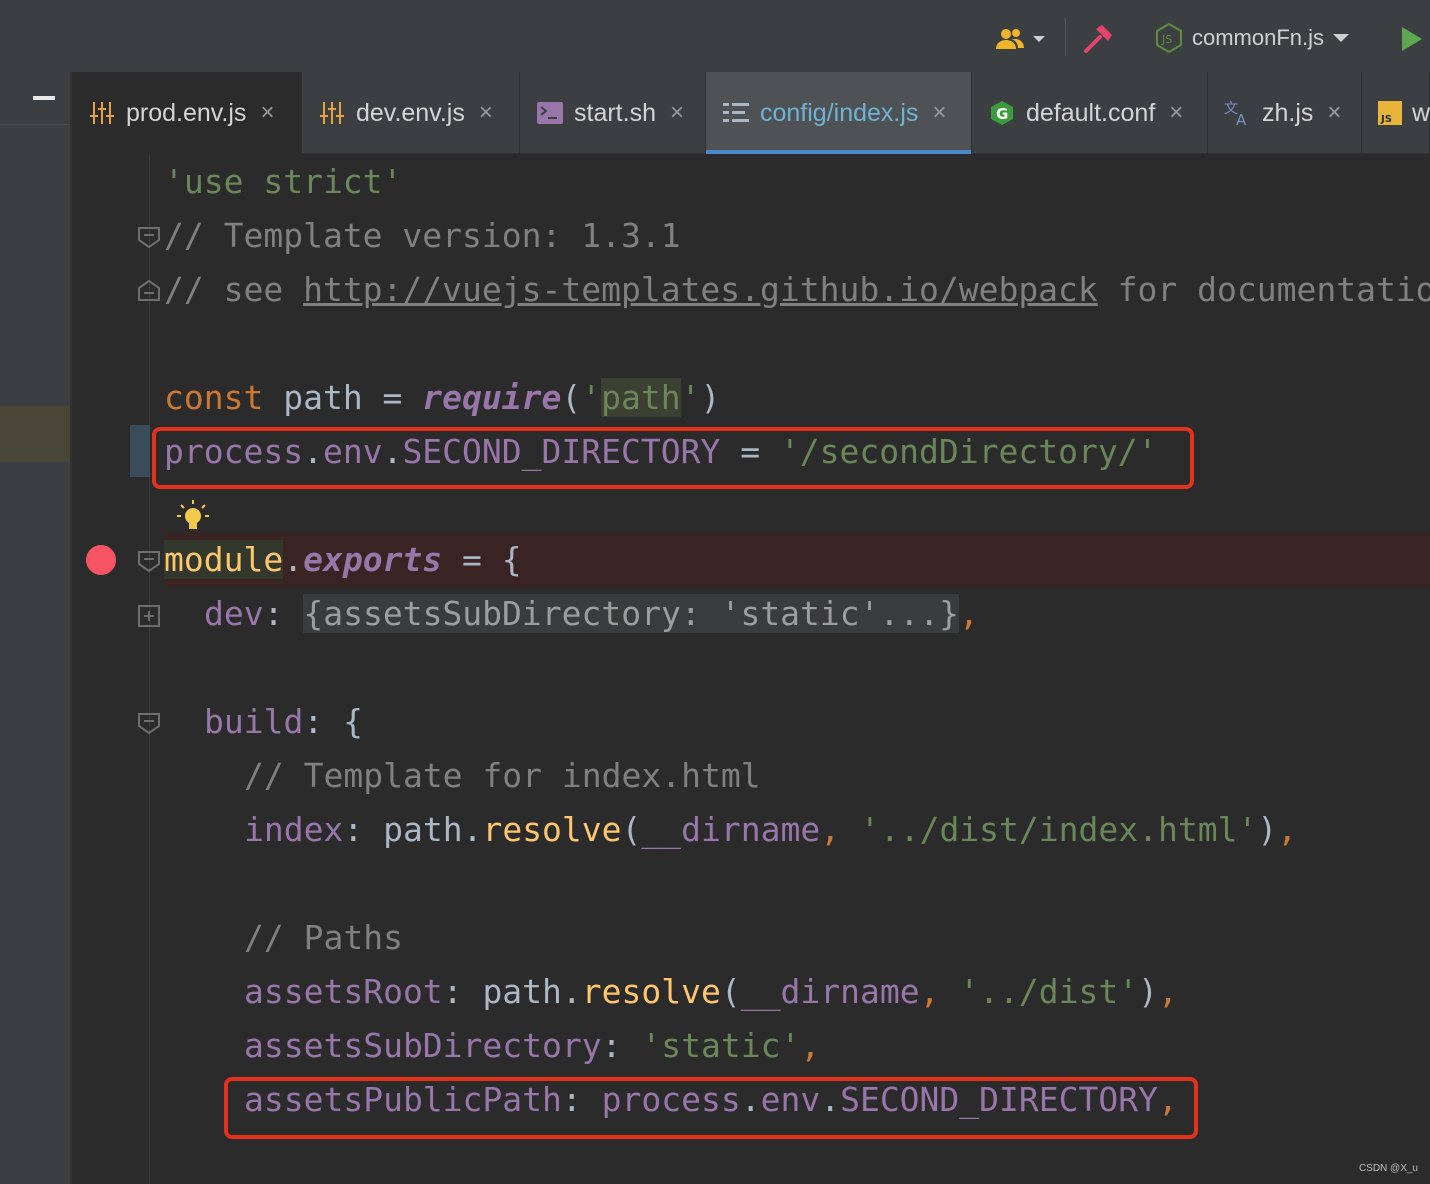  What do you see at coordinates (651, 991) in the screenshot?
I see `function-name: resolve` at bounding box center [651, 991].